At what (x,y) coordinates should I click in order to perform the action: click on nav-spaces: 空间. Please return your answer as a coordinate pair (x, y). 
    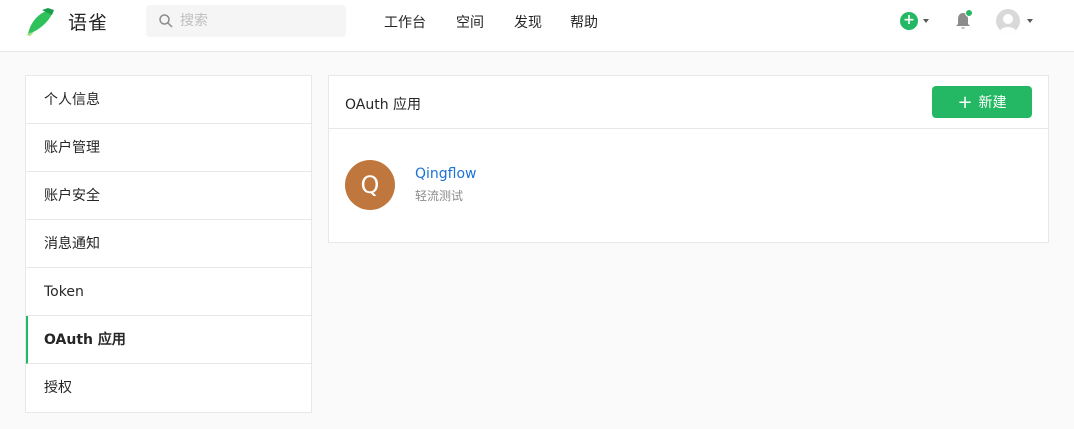
    Looking at the image, I should click on (470, 22).